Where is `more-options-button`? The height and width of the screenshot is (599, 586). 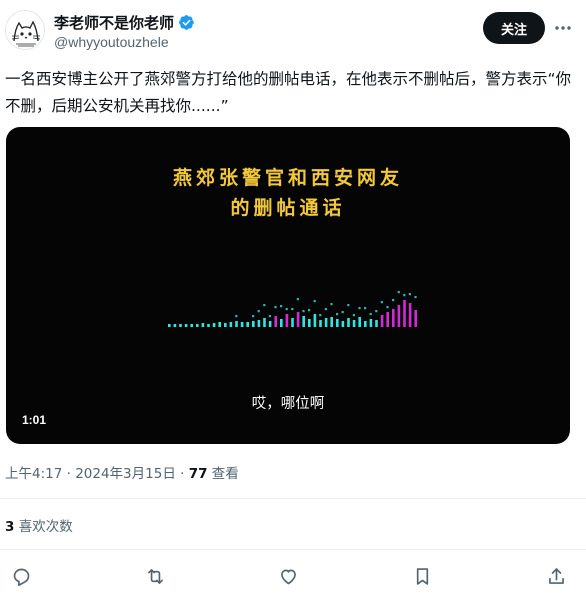 more-options-button is located at coordinates (563, 28).